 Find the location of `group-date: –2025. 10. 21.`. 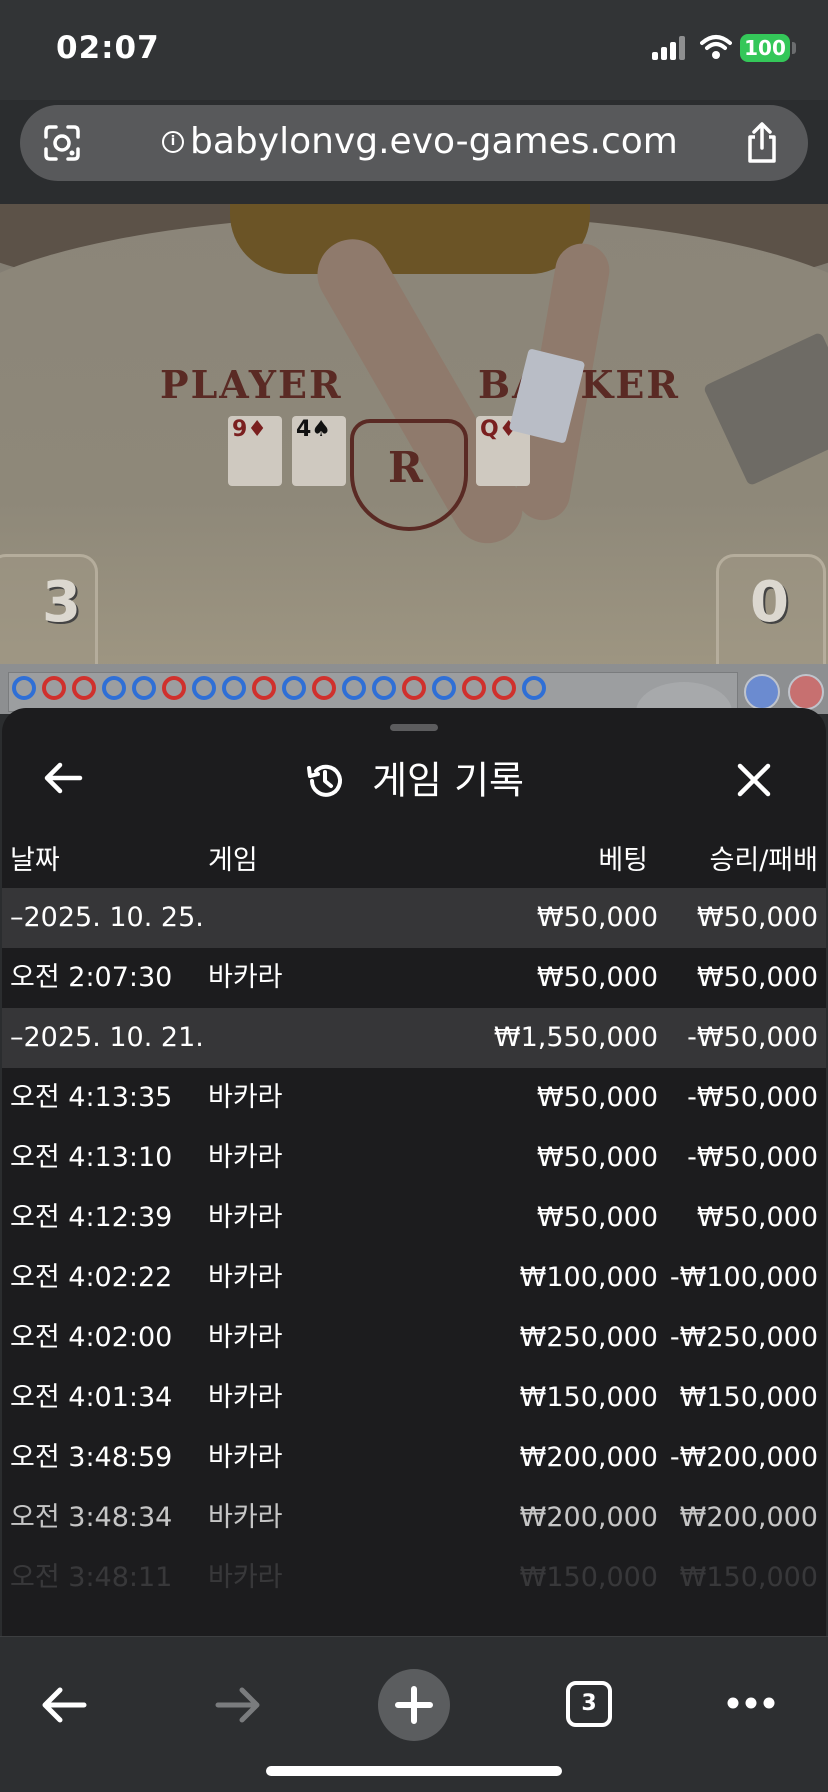

group-date: –2025. 10. 21. is located at coordinates (107, 1037).